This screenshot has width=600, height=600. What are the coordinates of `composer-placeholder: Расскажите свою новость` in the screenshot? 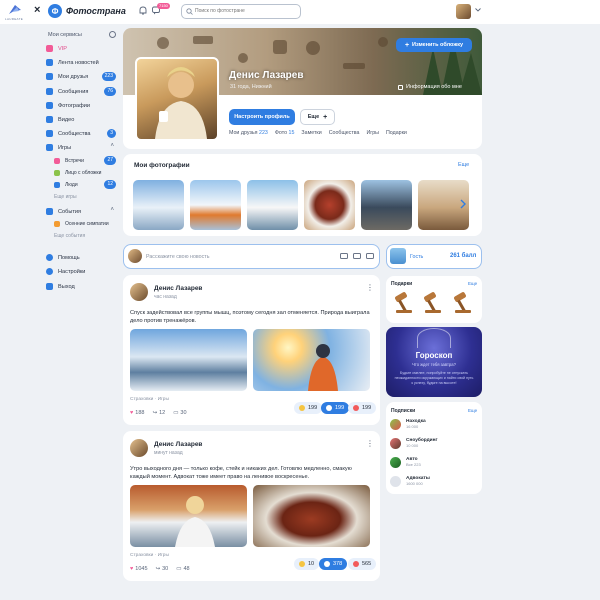 It's located at (177, 257).